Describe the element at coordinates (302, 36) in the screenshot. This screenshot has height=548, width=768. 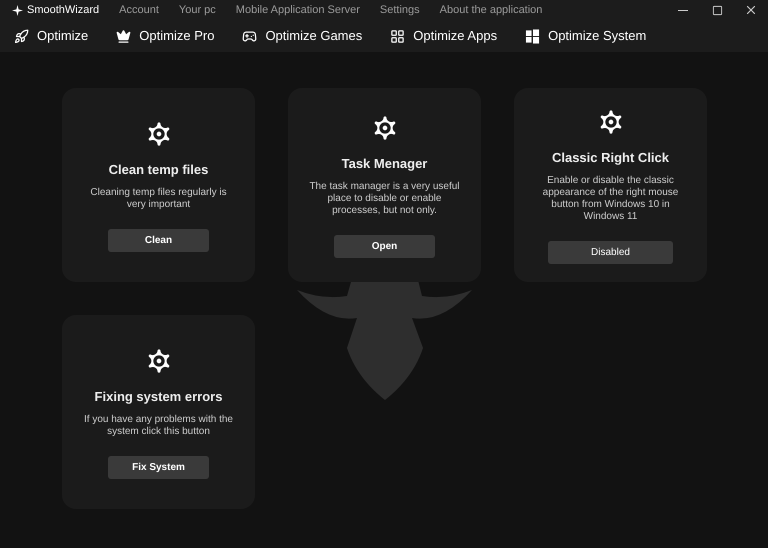
I see `nav-tab: Optimize Games` at that location.